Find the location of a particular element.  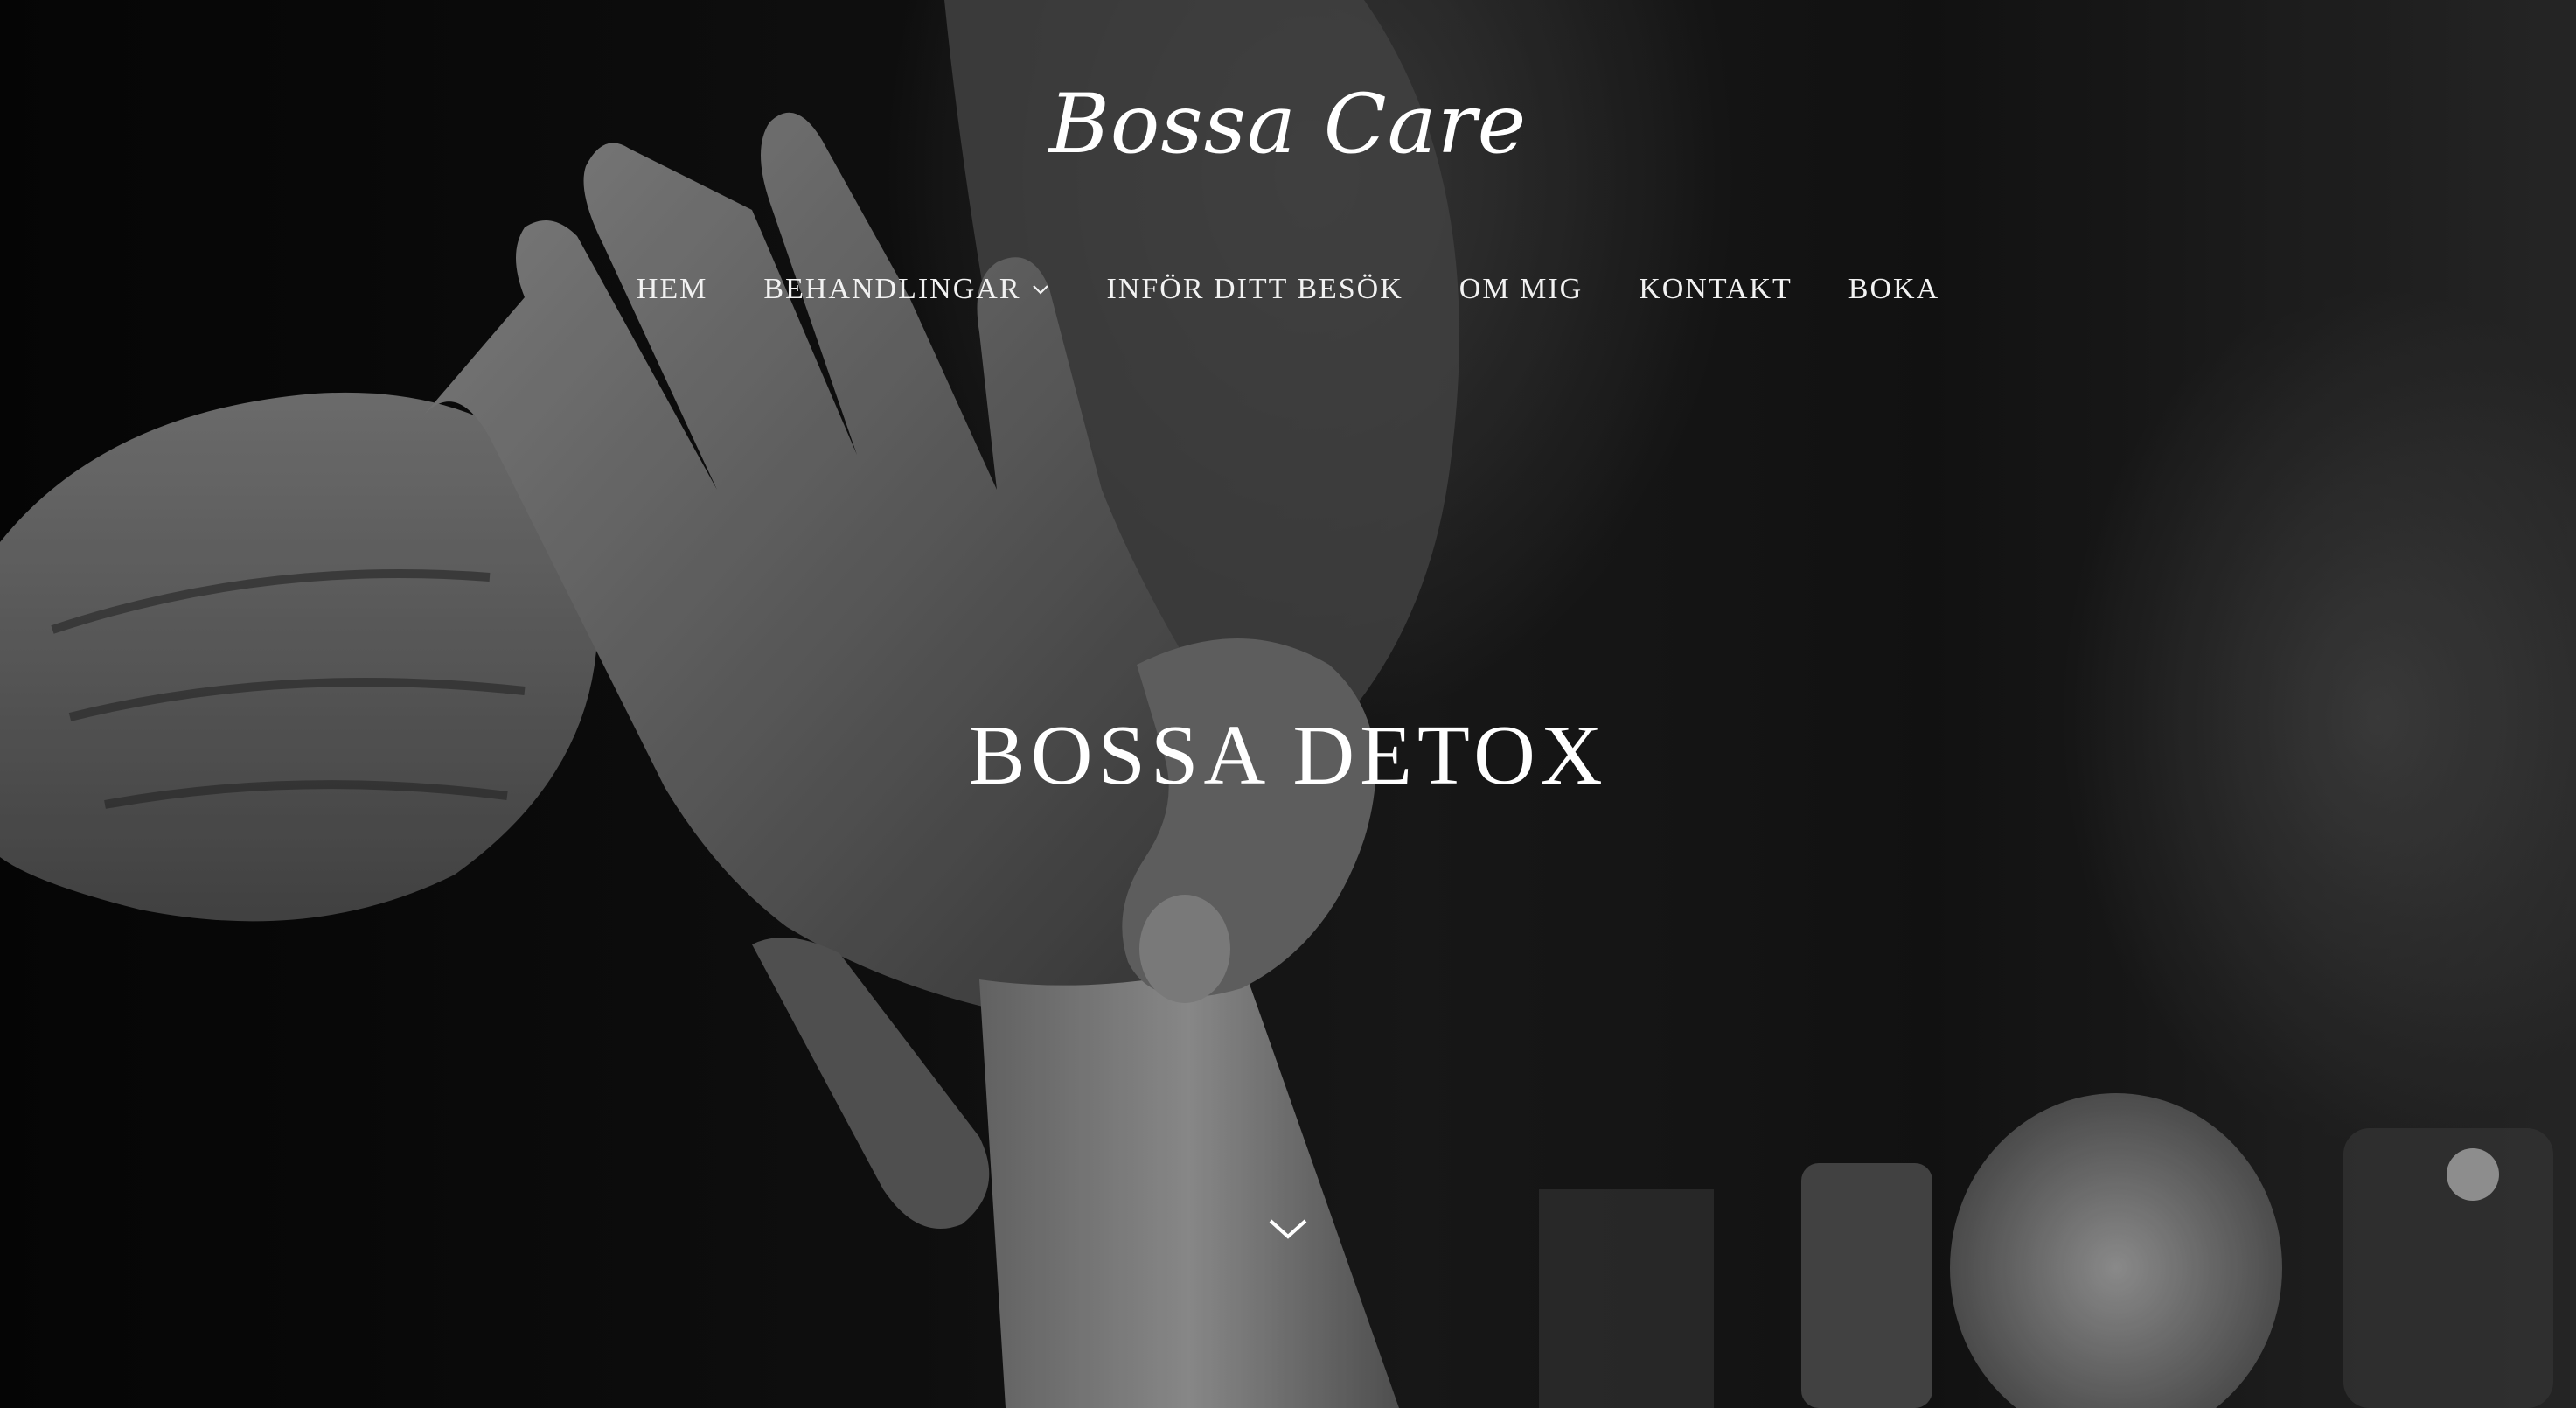

nav-item-label: KONTAKT is located at coordinates (1716, 289).